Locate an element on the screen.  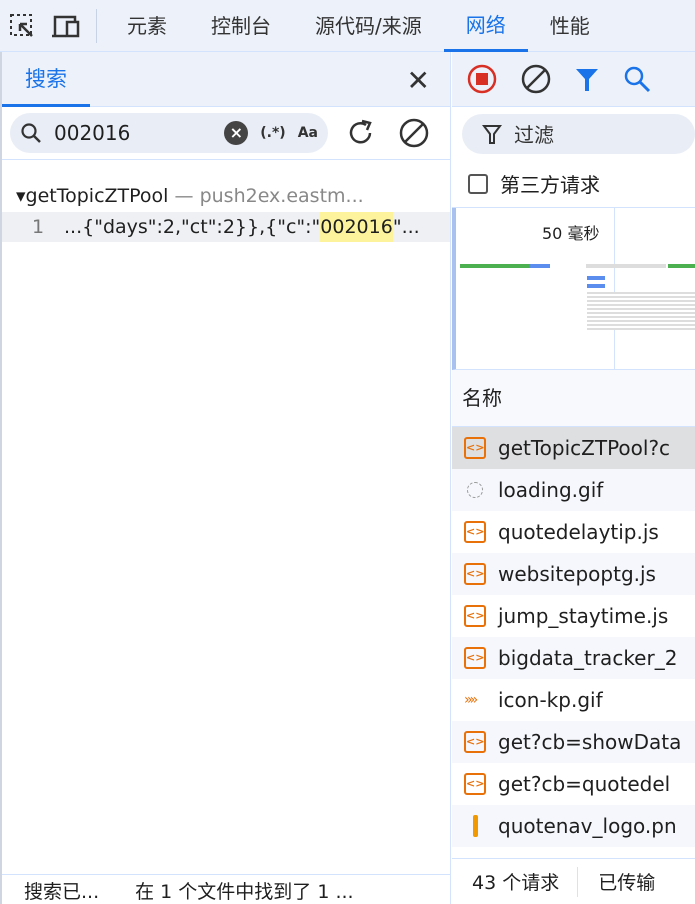
search-input: 002016 × (.*) Aa is located at coordinates (169, 133).